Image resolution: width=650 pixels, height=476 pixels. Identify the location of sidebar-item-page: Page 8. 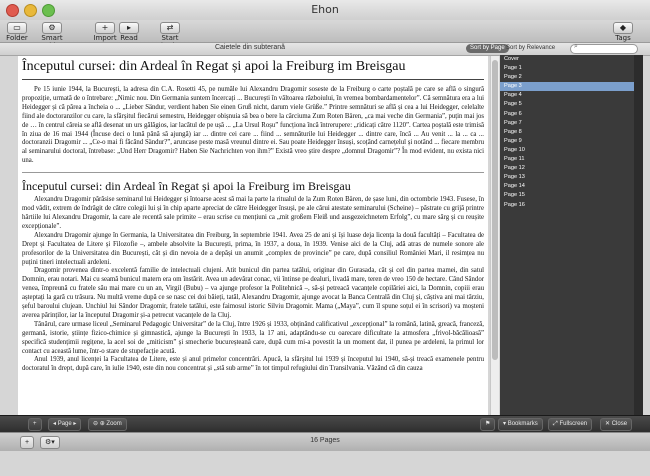
(567, 132).